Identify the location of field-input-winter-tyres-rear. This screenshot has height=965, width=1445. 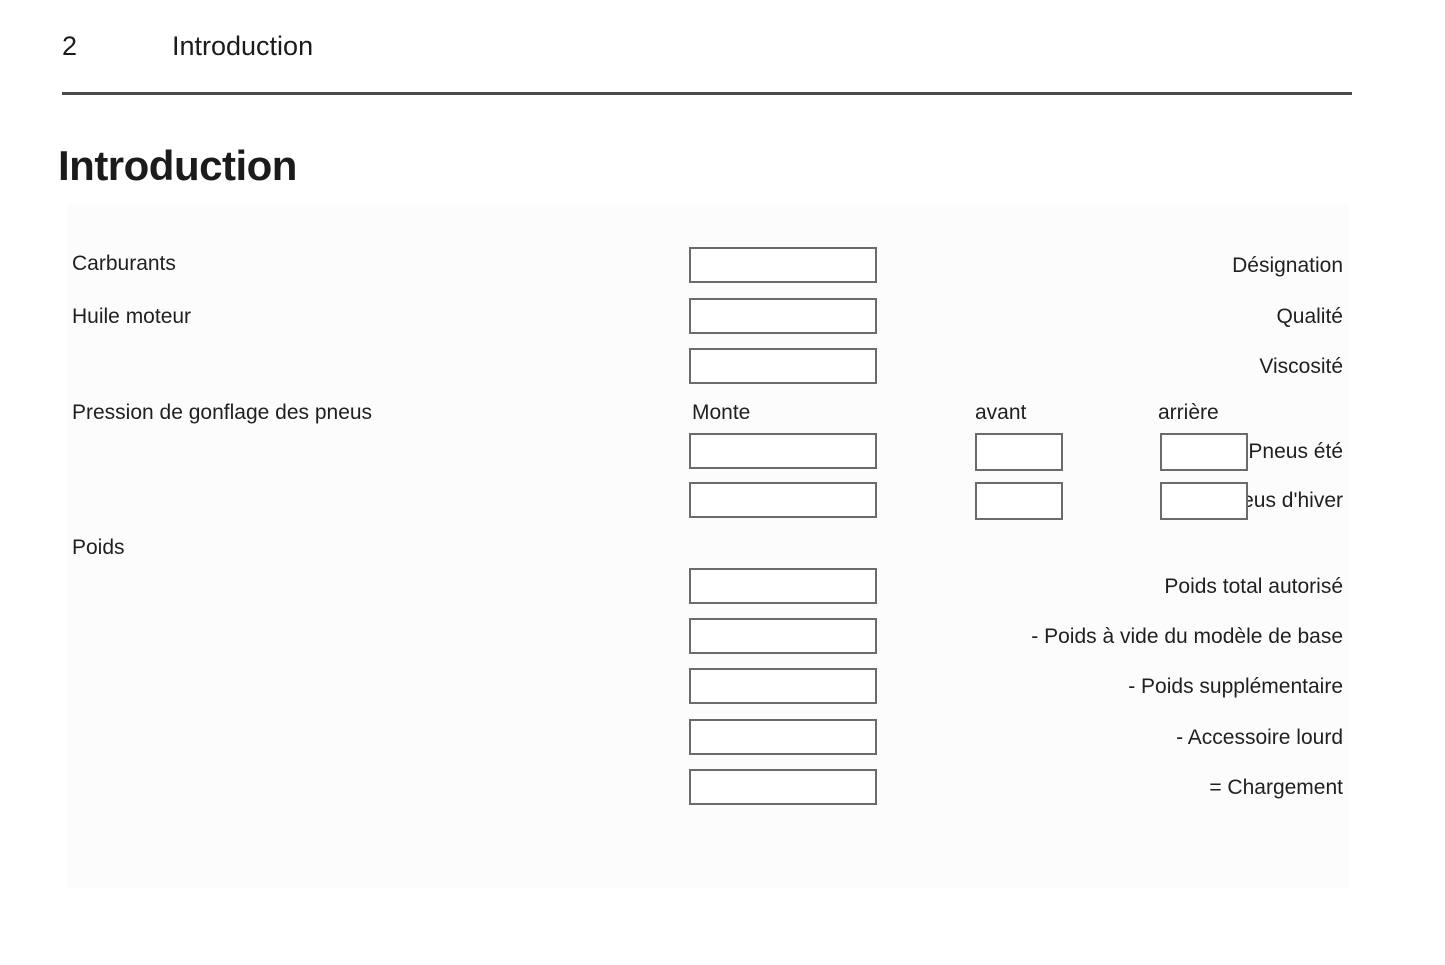
(1204, 501).